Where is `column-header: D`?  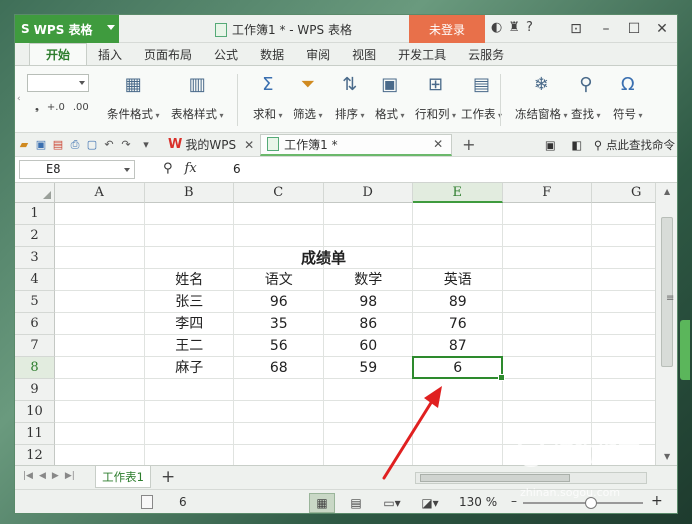
column-header: D is located at coordinates (368, 193).